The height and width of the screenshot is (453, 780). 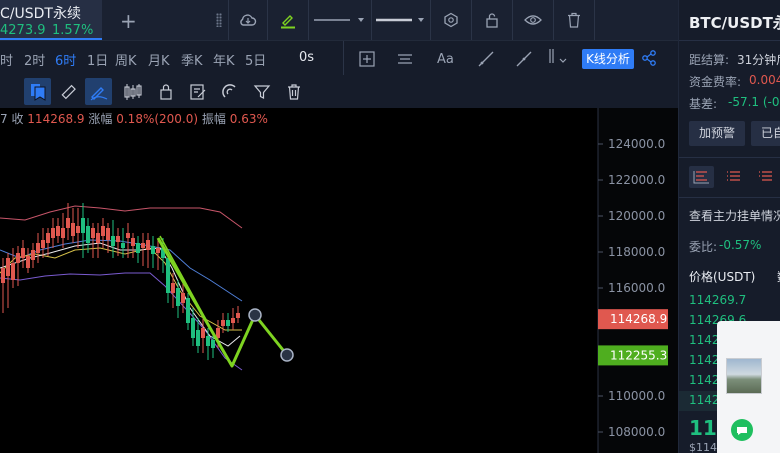 What do you see at coordinates (715, 82) in the screenshot?
I see `funding-rate-label: 资金费率:` at bounding box center [715, 82].